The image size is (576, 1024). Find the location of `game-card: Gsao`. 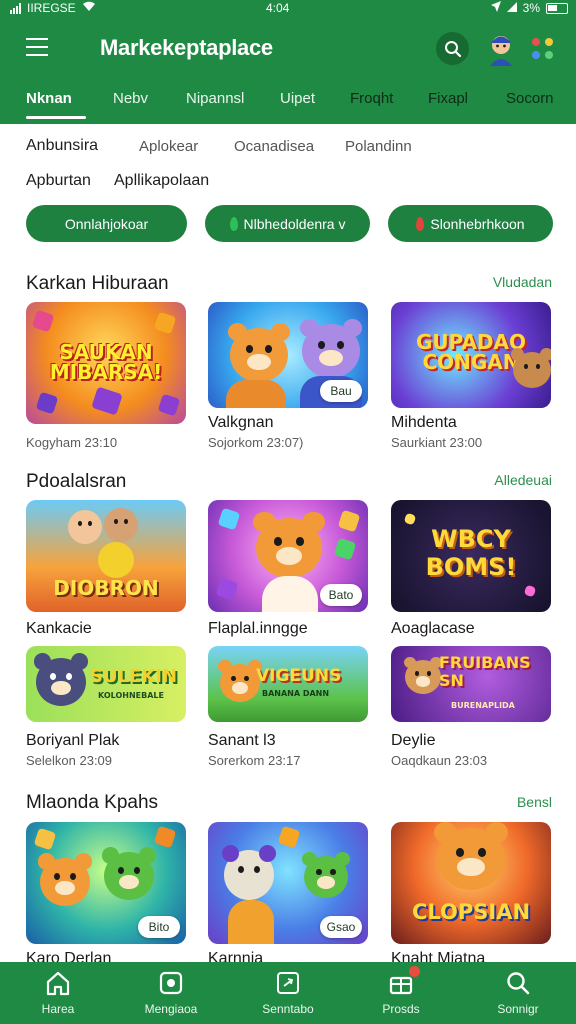

game-card: Gsao is located at coordinates (288, 883).